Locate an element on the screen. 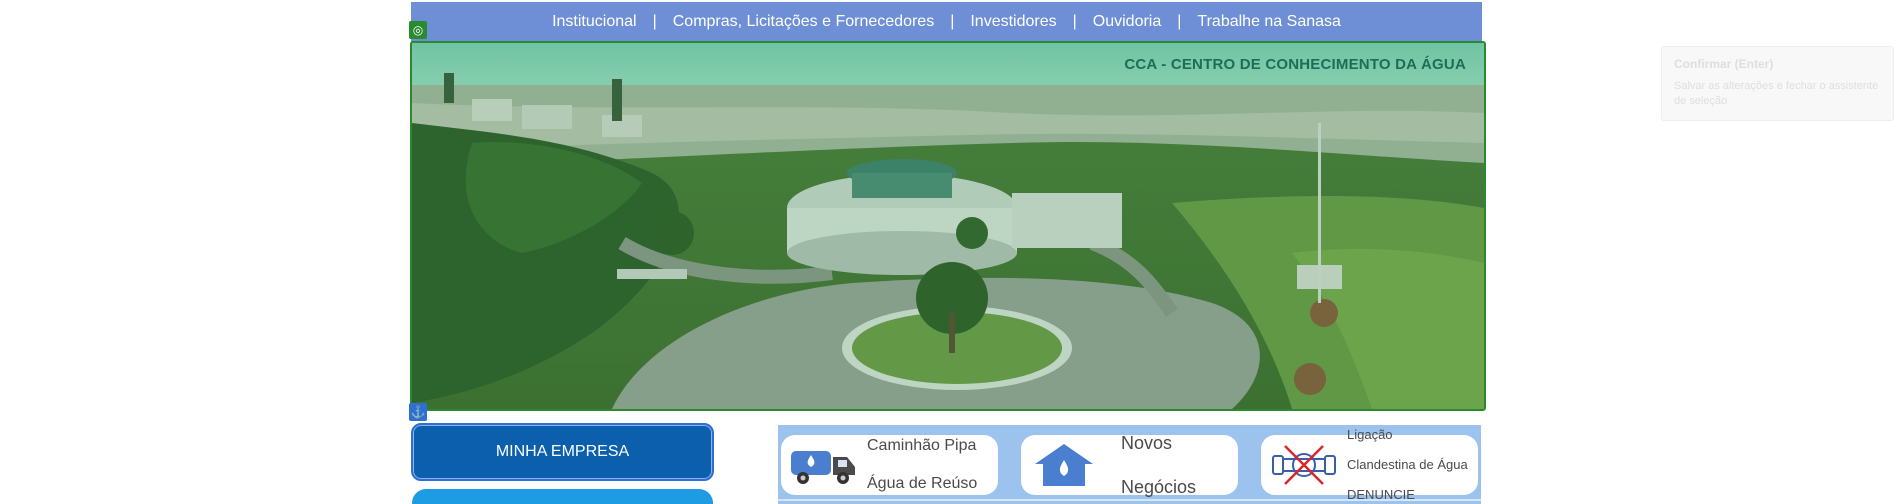  clandestine-pipe-icon is located at coordinates (1304, 465).